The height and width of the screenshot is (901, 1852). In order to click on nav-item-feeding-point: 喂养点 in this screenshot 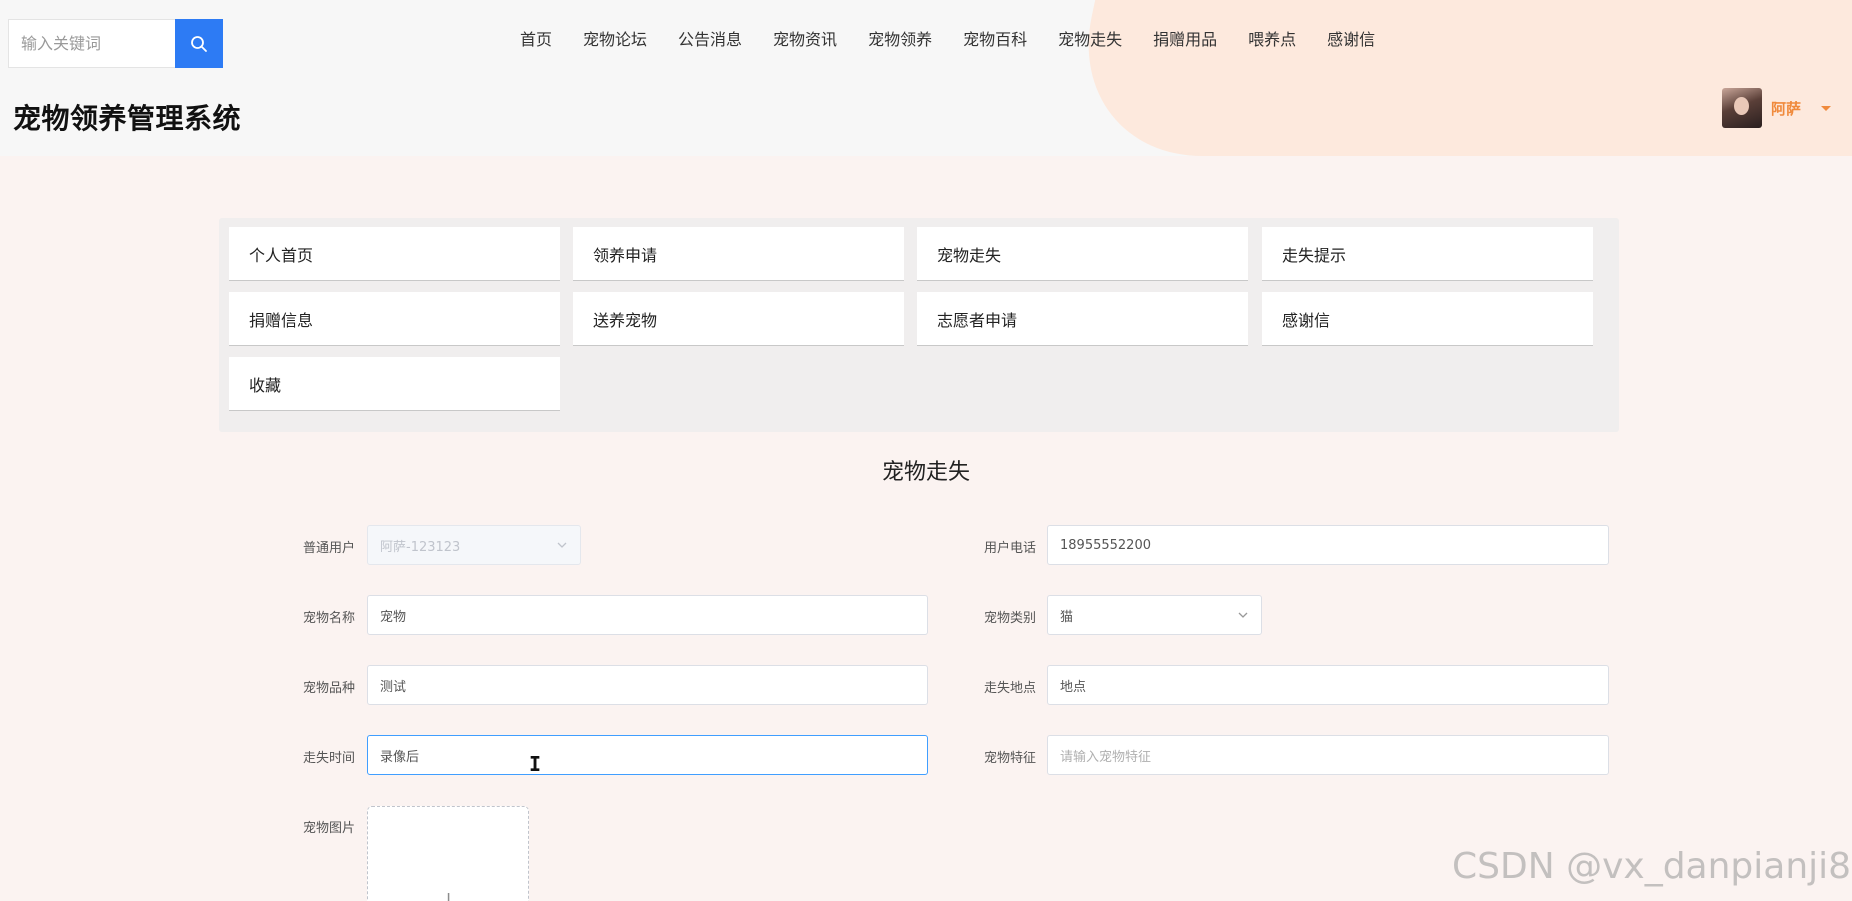, I will do `click(1272, 38)`.